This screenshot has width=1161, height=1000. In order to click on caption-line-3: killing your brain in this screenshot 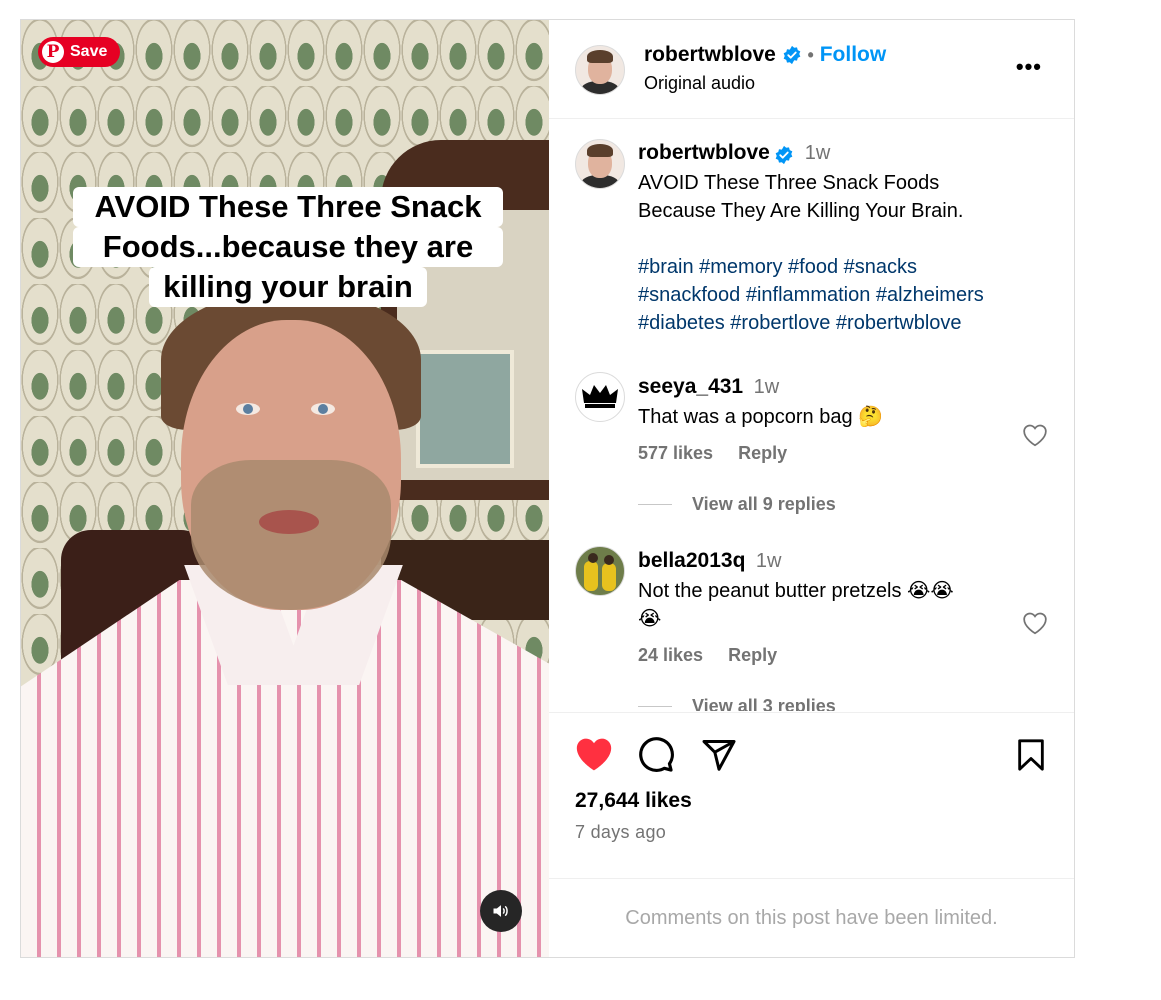, I will do `click(288, 287)`.